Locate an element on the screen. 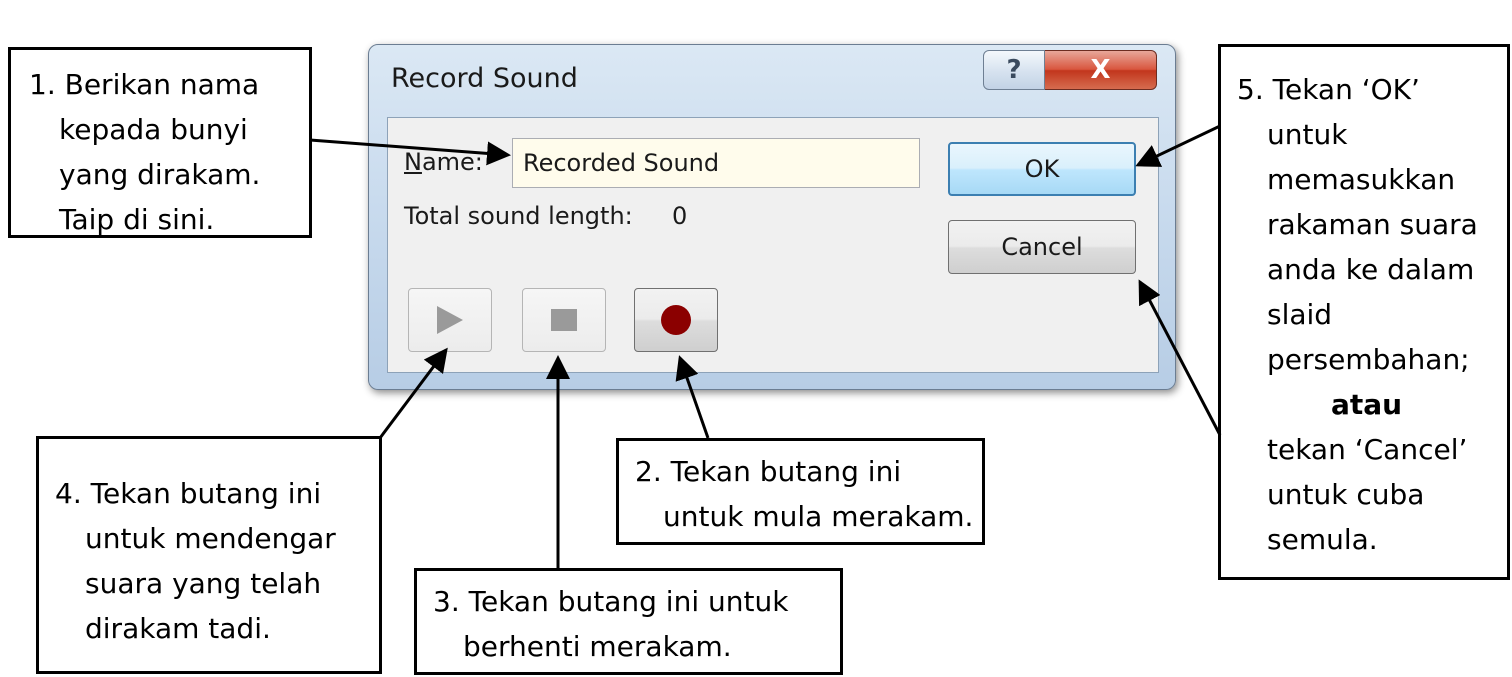 This screenshot has height=677, width=1512. callout-line: berhenti merakam. is located at coordinates (597, 646).